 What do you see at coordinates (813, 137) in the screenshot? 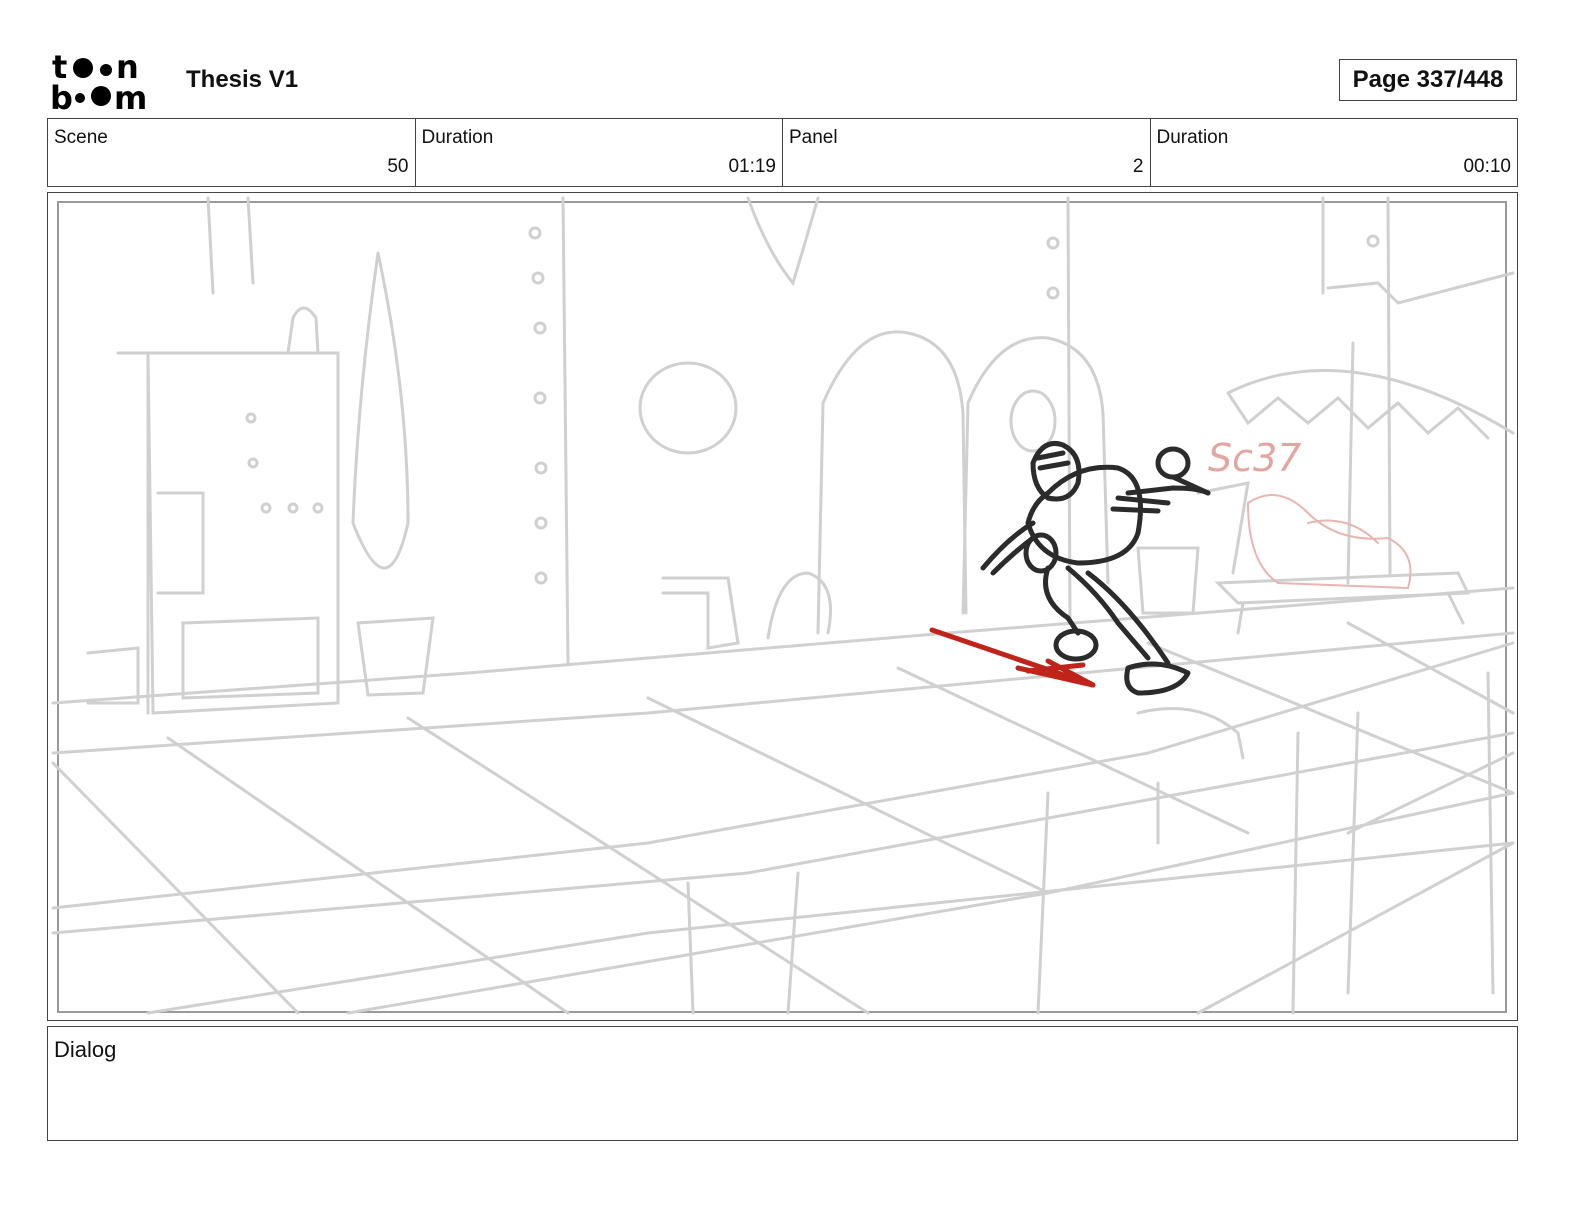
I see `panel-label: Panel` at bounding box center [813, 137].